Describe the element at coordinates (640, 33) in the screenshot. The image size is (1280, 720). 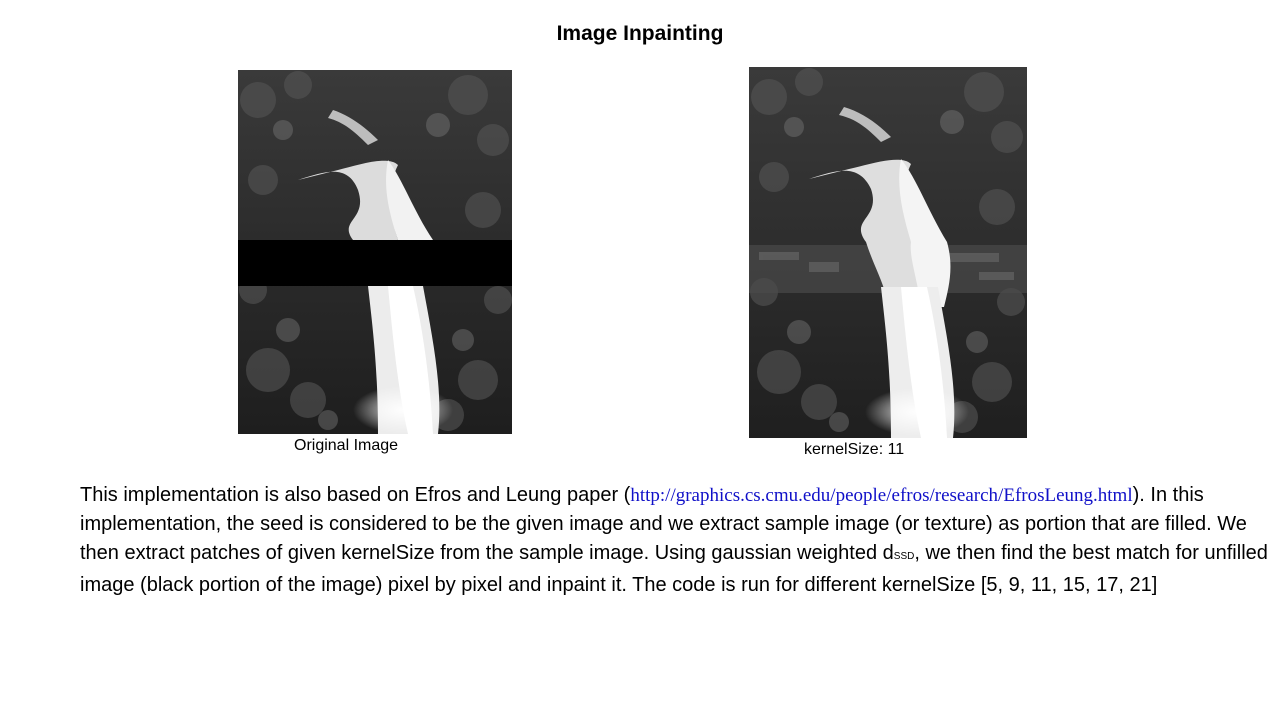
I see `slide-title: Image Inpainting` at that location.